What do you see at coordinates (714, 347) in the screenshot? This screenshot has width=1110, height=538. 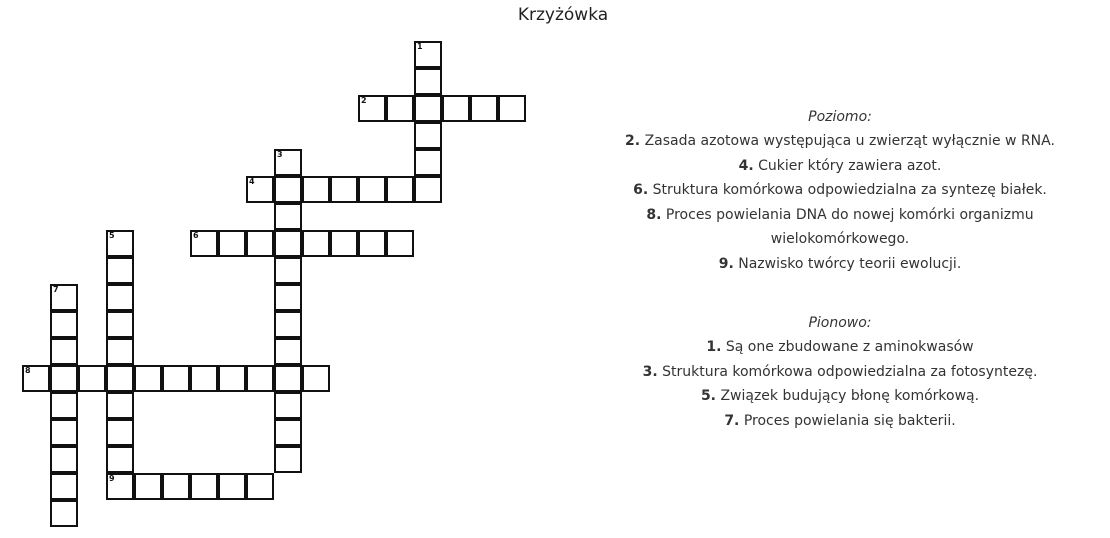 I see `clue-number: 1.` at bounding box center [714, 347].